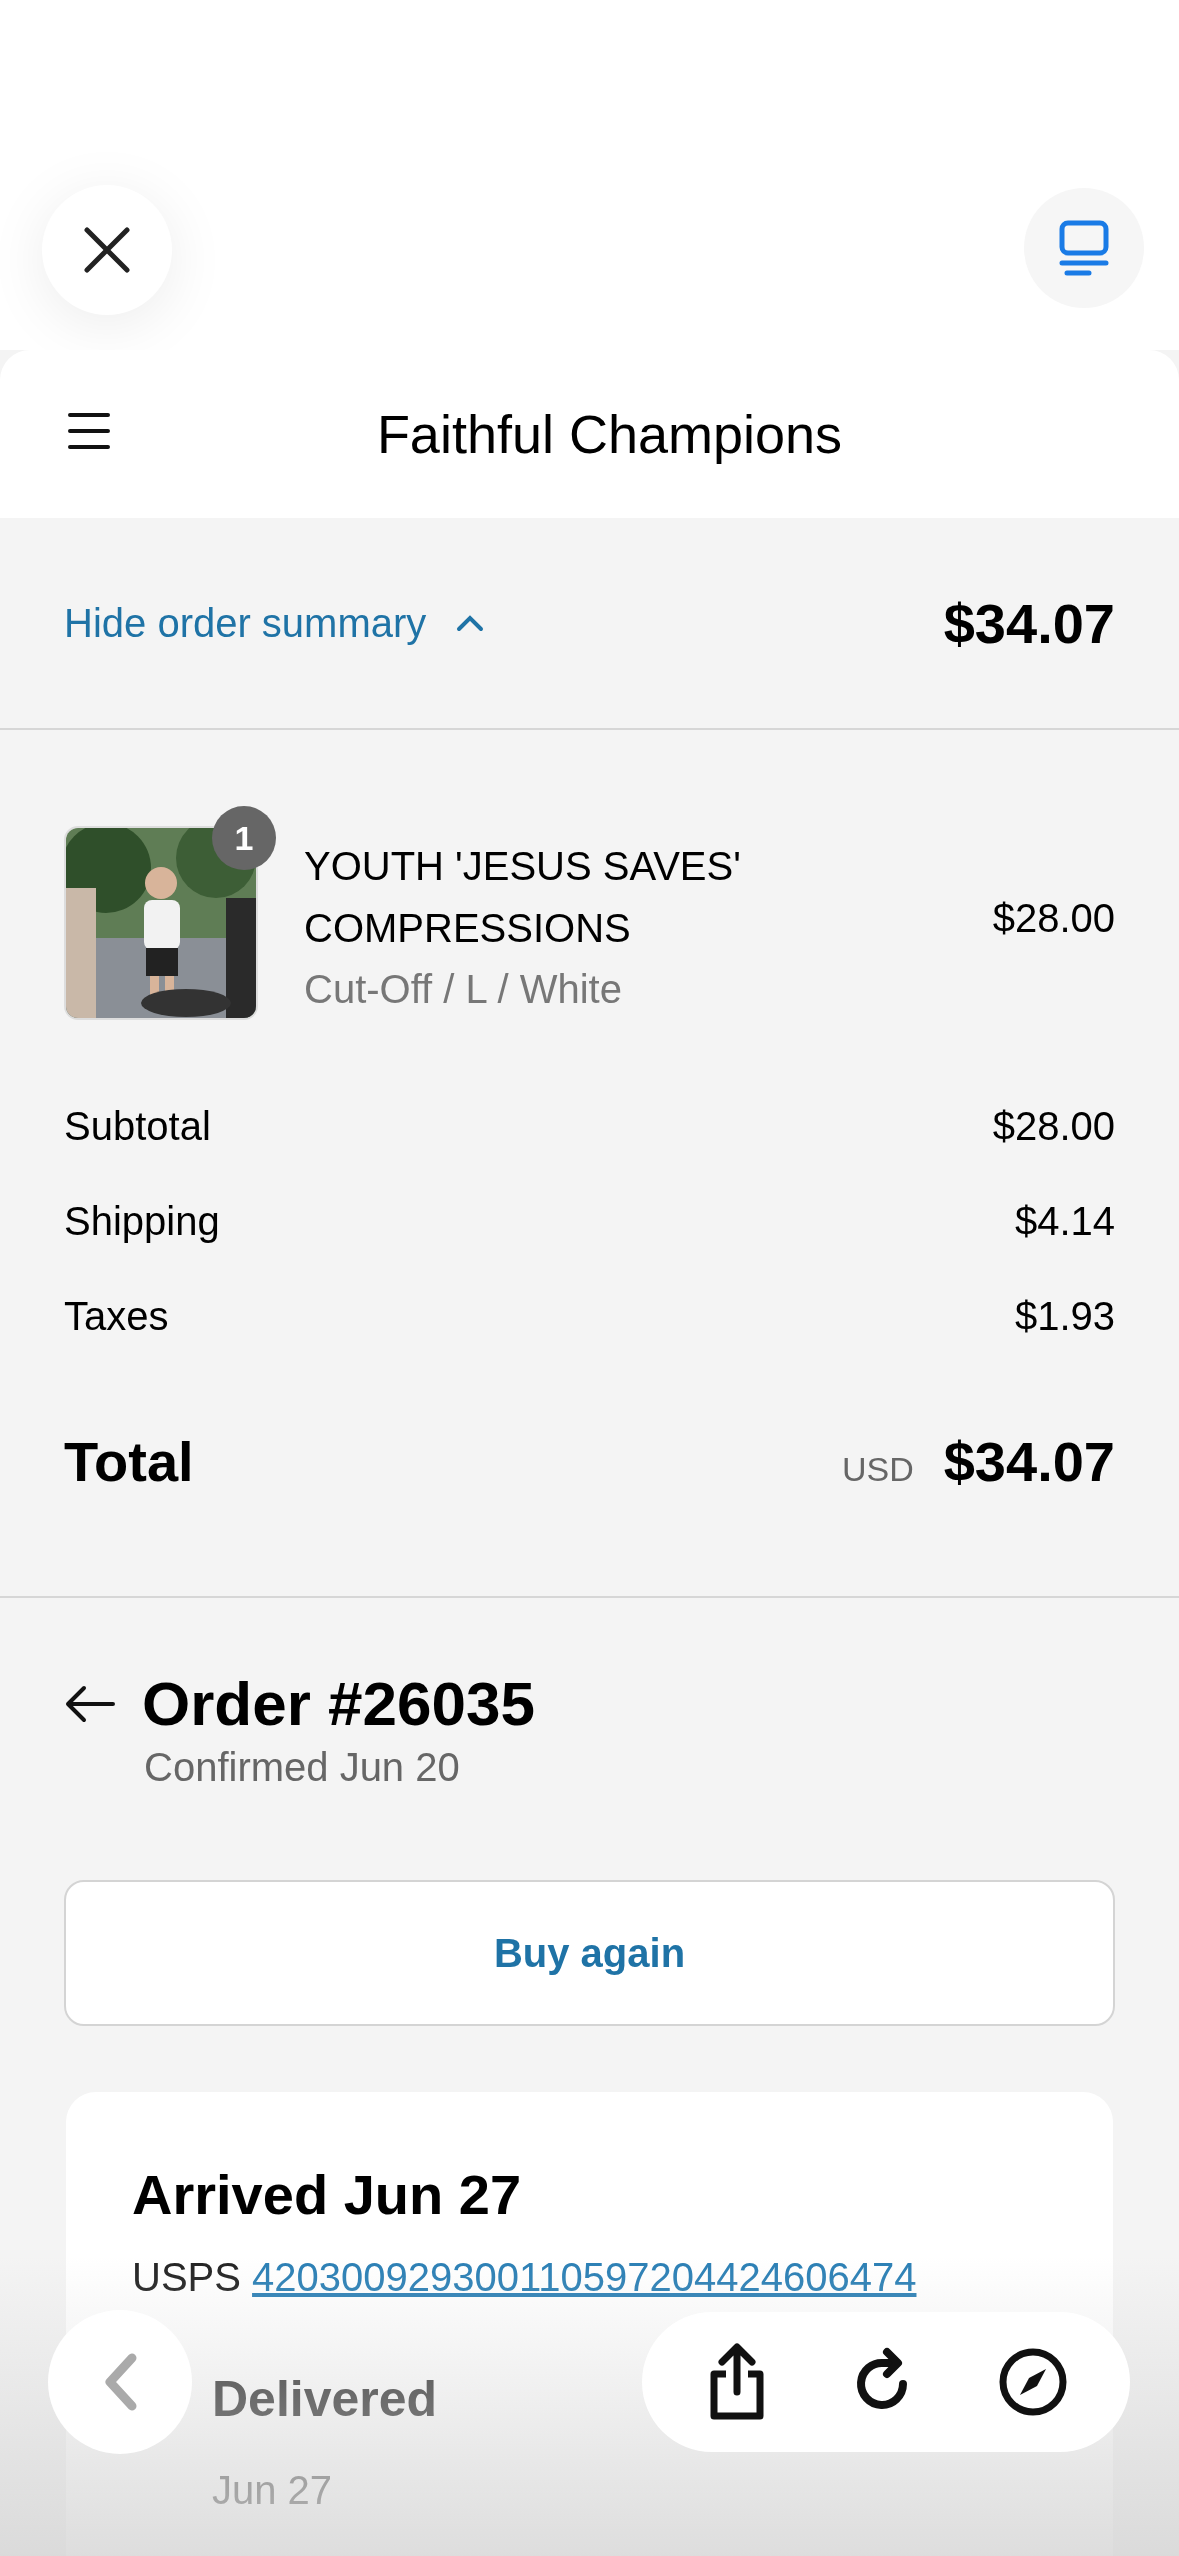 Image resolution: width=1179 pixels, height=2556 pixels. Describe the element at coordinates (129, 1461) in the screenshot. I see `total-label: Total` at that location.